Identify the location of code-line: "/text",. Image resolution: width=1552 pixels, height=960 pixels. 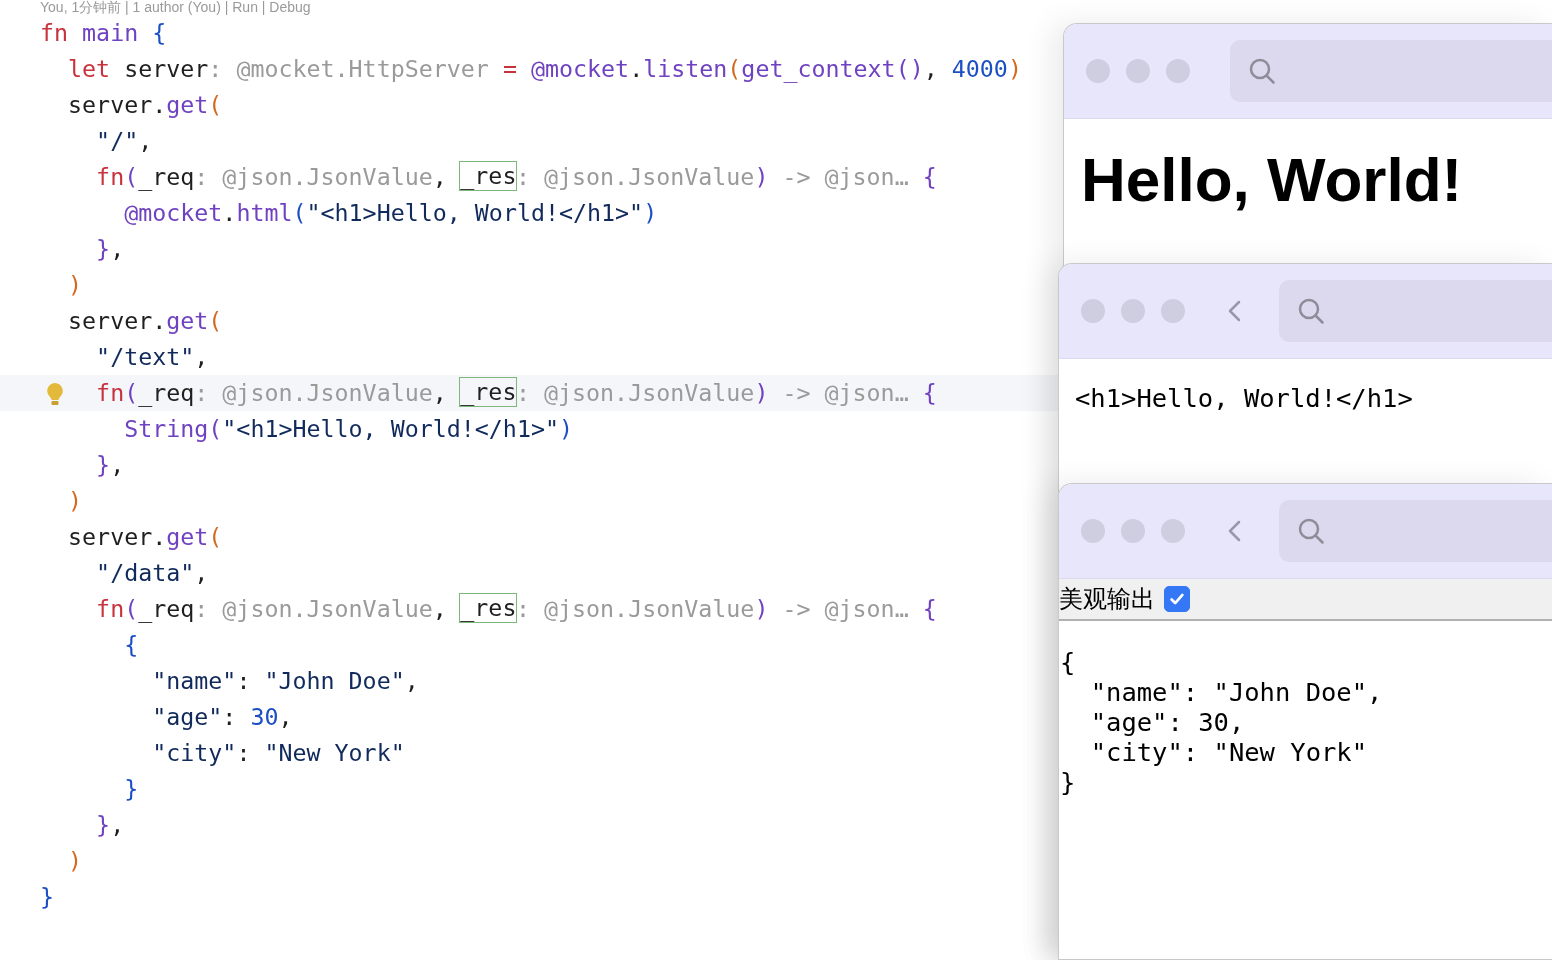
(152, 356).